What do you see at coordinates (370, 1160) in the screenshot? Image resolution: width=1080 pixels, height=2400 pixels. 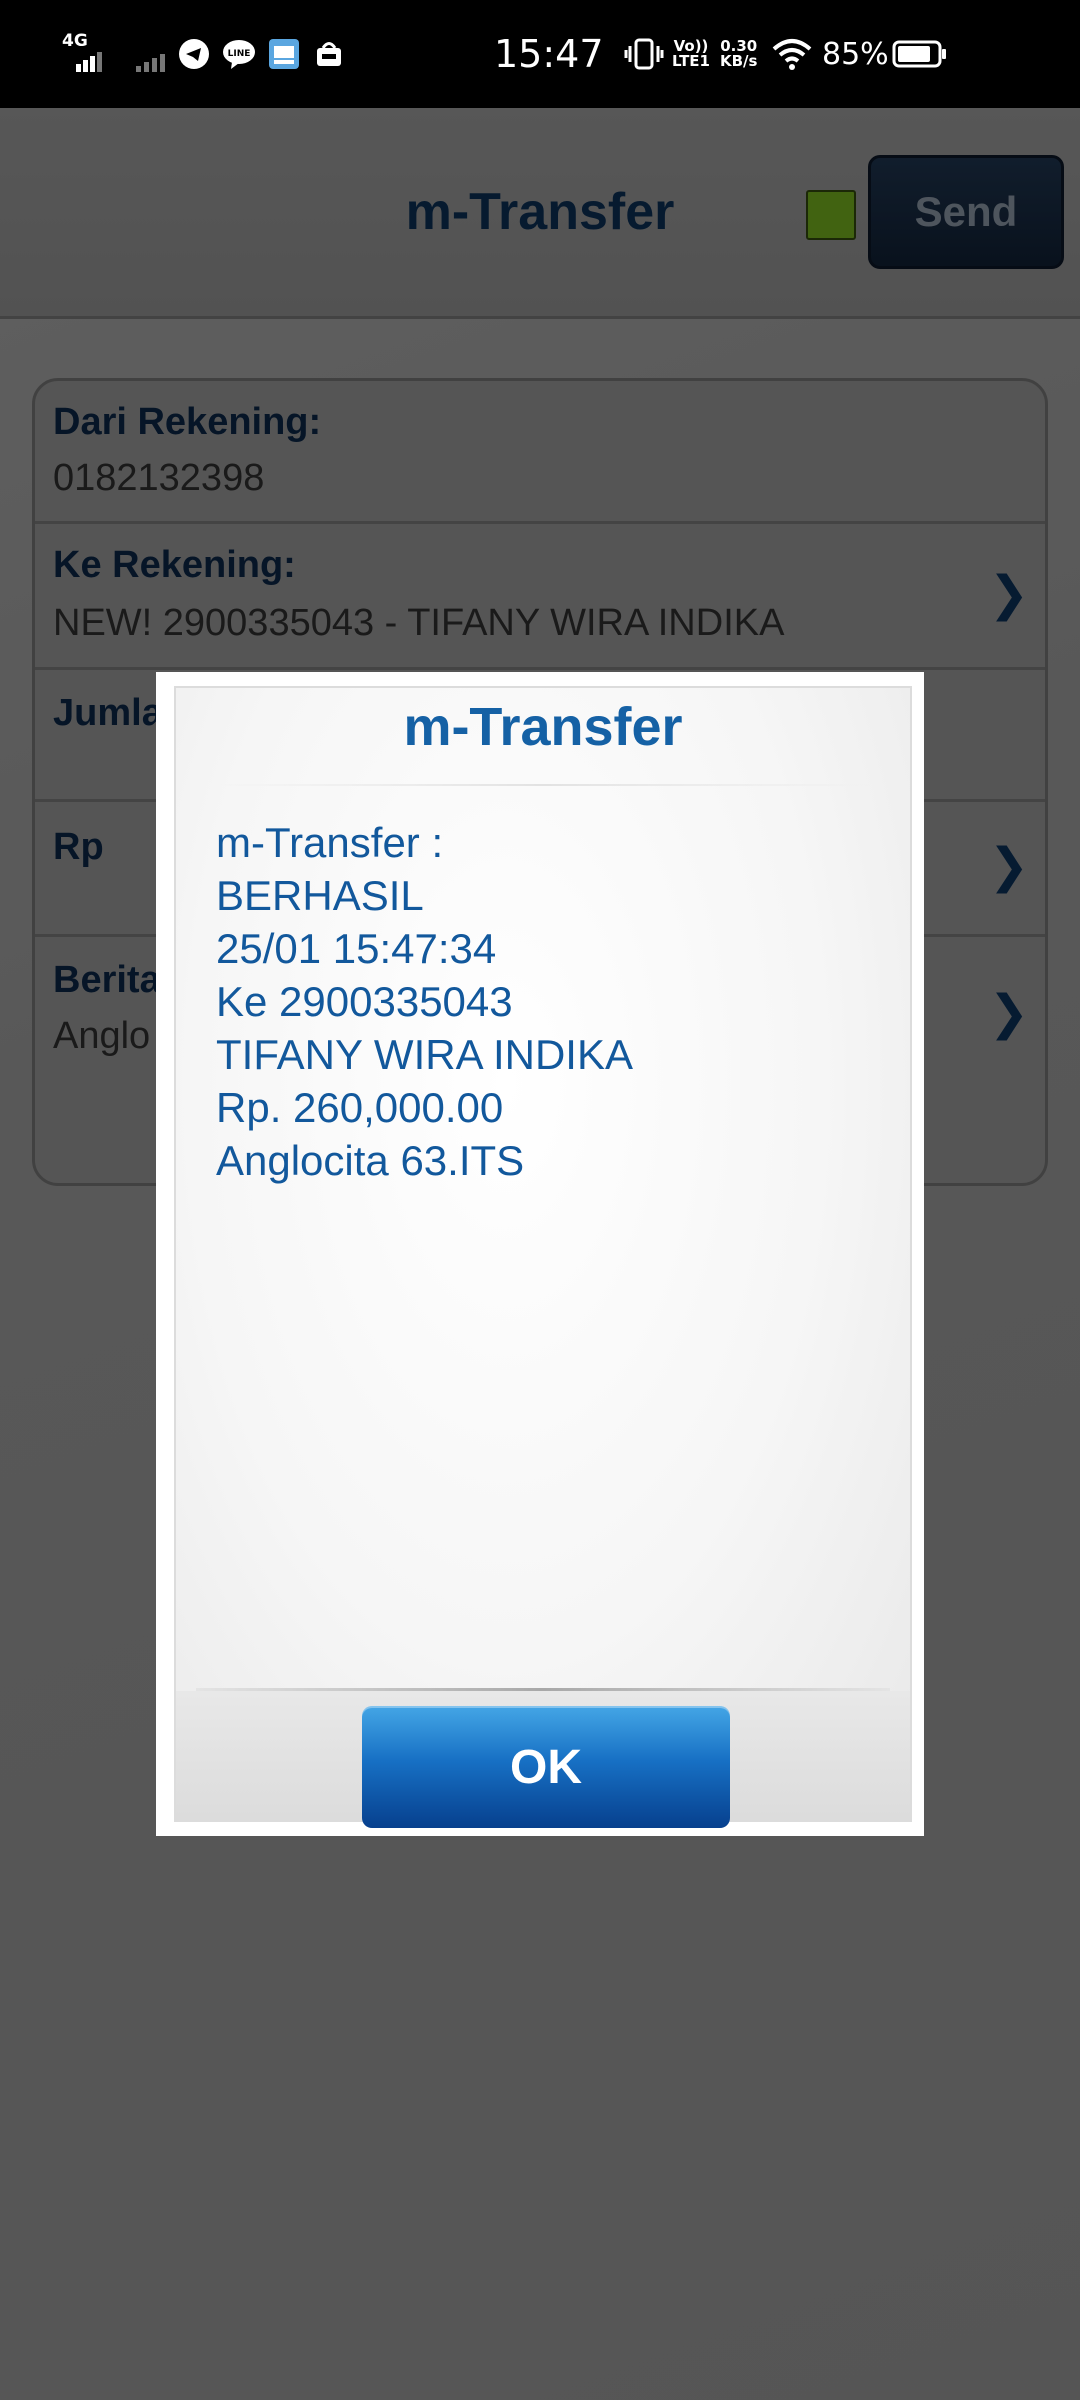 I see `message-line: Anglocita 63.ITS` at bounding box center [370, 1160].